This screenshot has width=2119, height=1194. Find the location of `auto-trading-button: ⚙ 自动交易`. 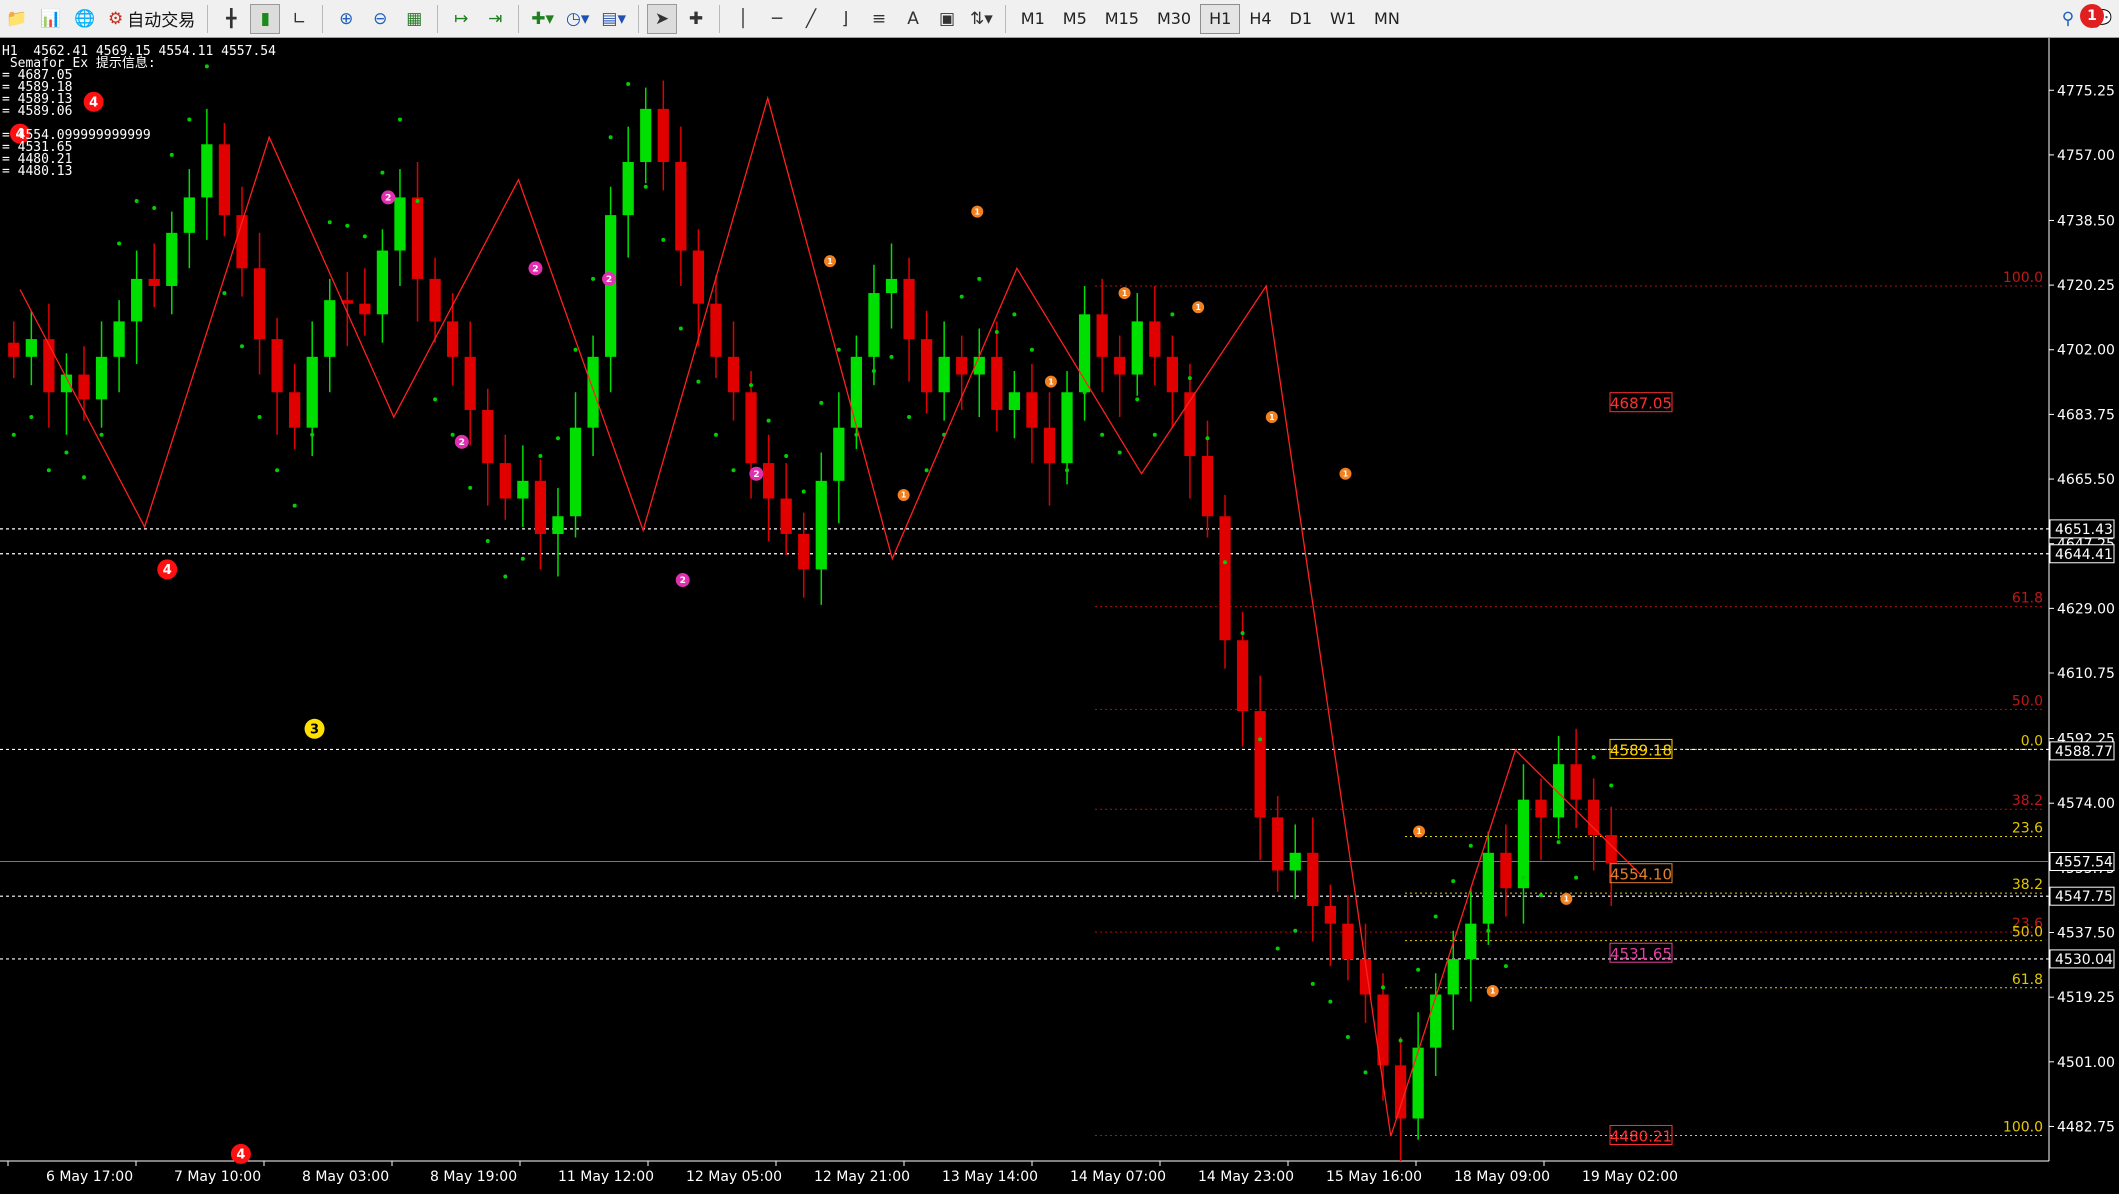

auto-trading-button: ⚙ 自动交易 is located at coordinates (151, 19).